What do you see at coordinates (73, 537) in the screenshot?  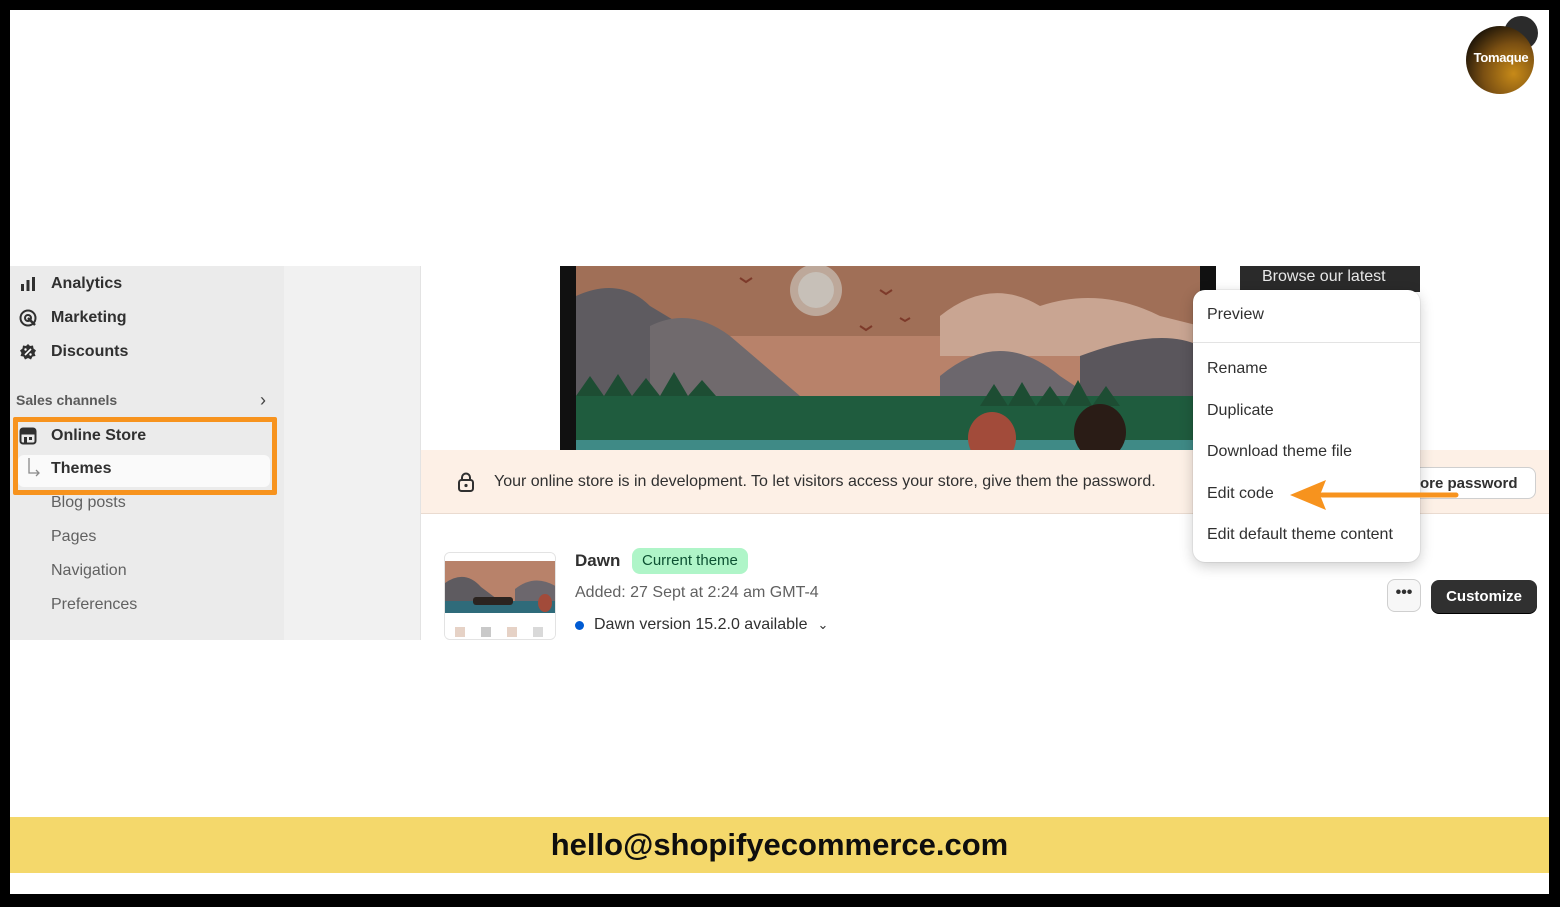 I see `nav-pages: Pages` at bounding box center [73, 537].